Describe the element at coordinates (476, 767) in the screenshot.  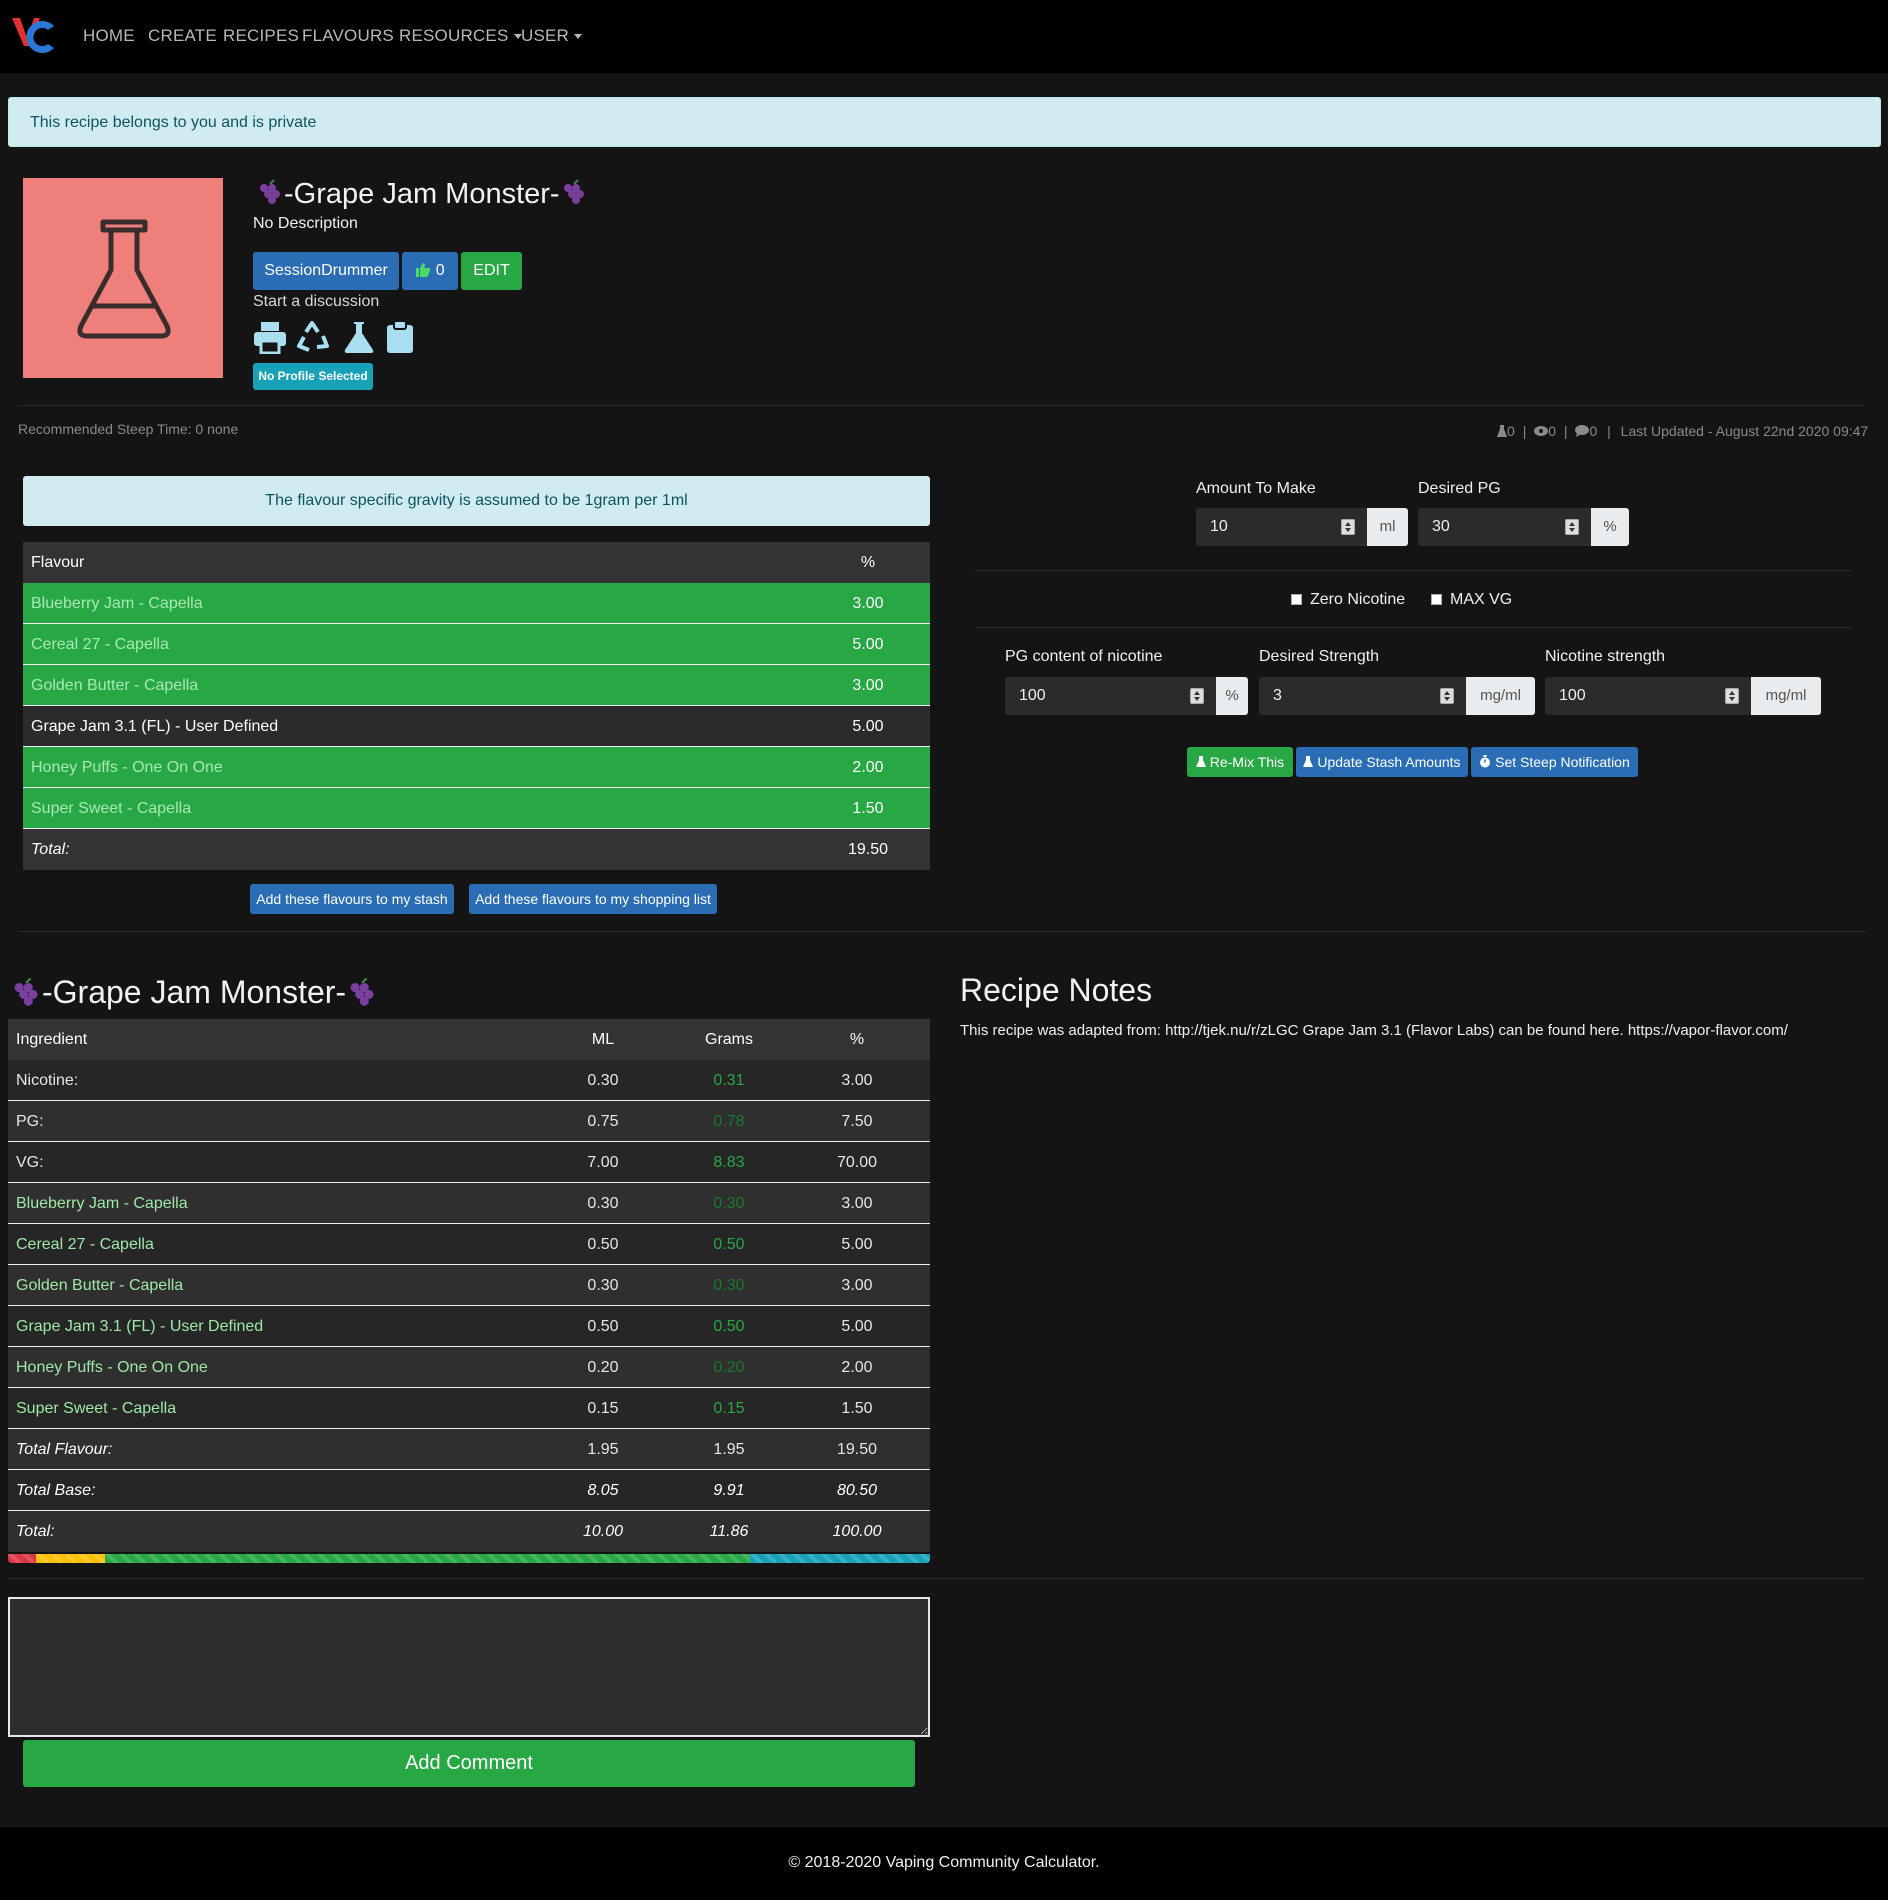
I see `table-row: Honey Puffs - One On One 2.00` at that location.